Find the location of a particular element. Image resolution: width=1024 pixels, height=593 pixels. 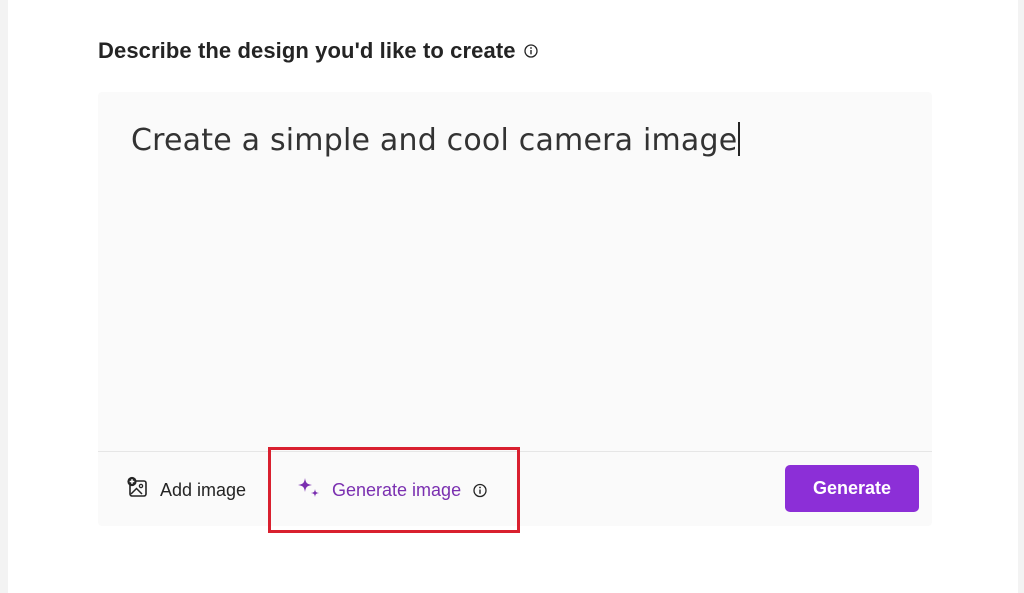

prompt-input: Create a simple and cool camera image is located at coordinates (435, 140).